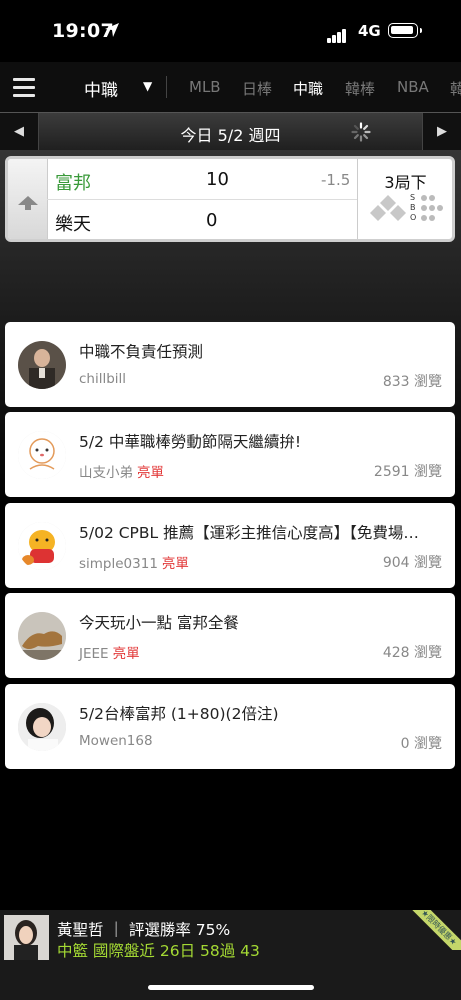  I want to click on author-name: chillbill, so click(103, 379).